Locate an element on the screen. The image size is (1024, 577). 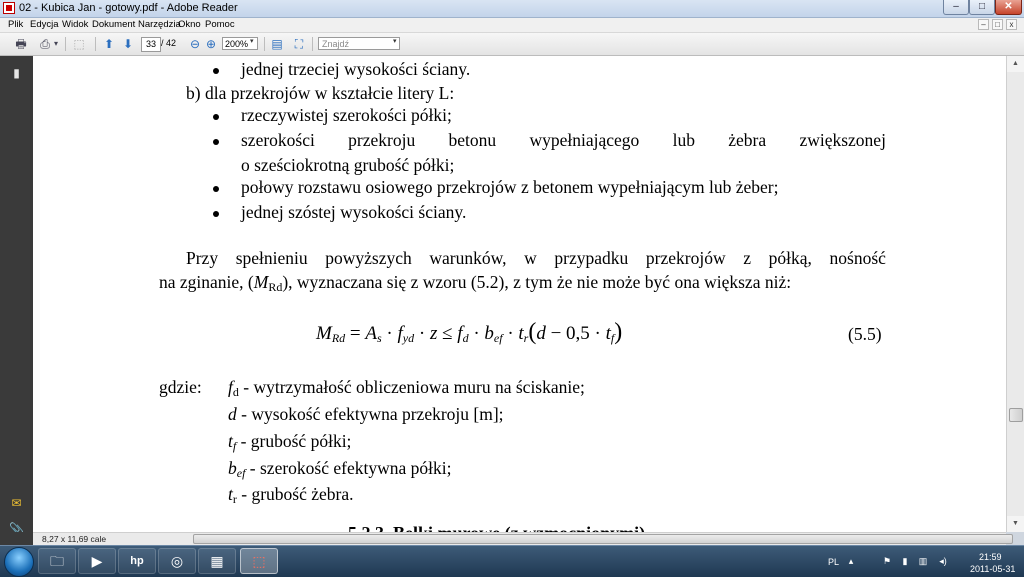
close-button: ✕ is located at coordinates (1008, 7).